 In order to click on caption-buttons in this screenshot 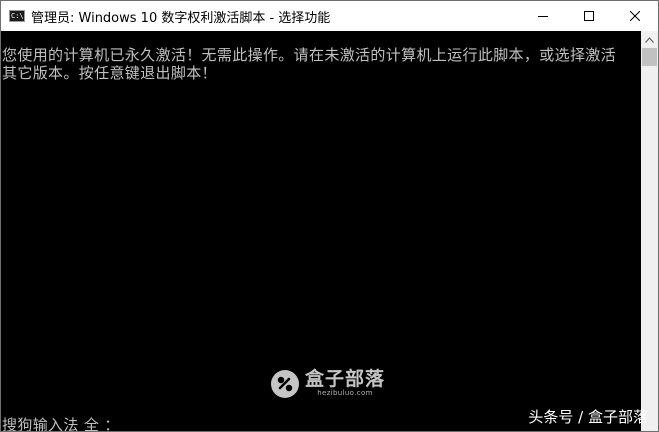, I will do `click(589, 16)`.